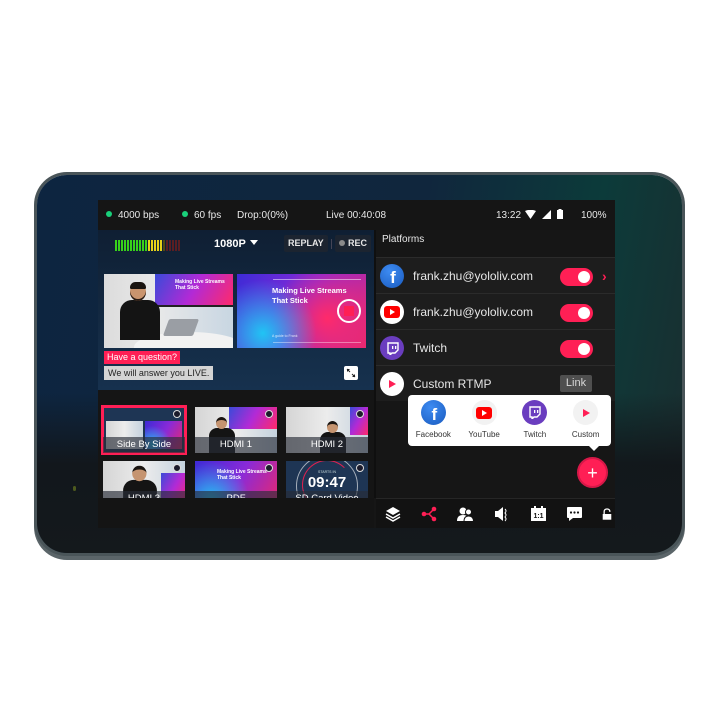 The height and width of the screenshot is (720, 720). I want to click on record-dot-icon, so click(342, 243).